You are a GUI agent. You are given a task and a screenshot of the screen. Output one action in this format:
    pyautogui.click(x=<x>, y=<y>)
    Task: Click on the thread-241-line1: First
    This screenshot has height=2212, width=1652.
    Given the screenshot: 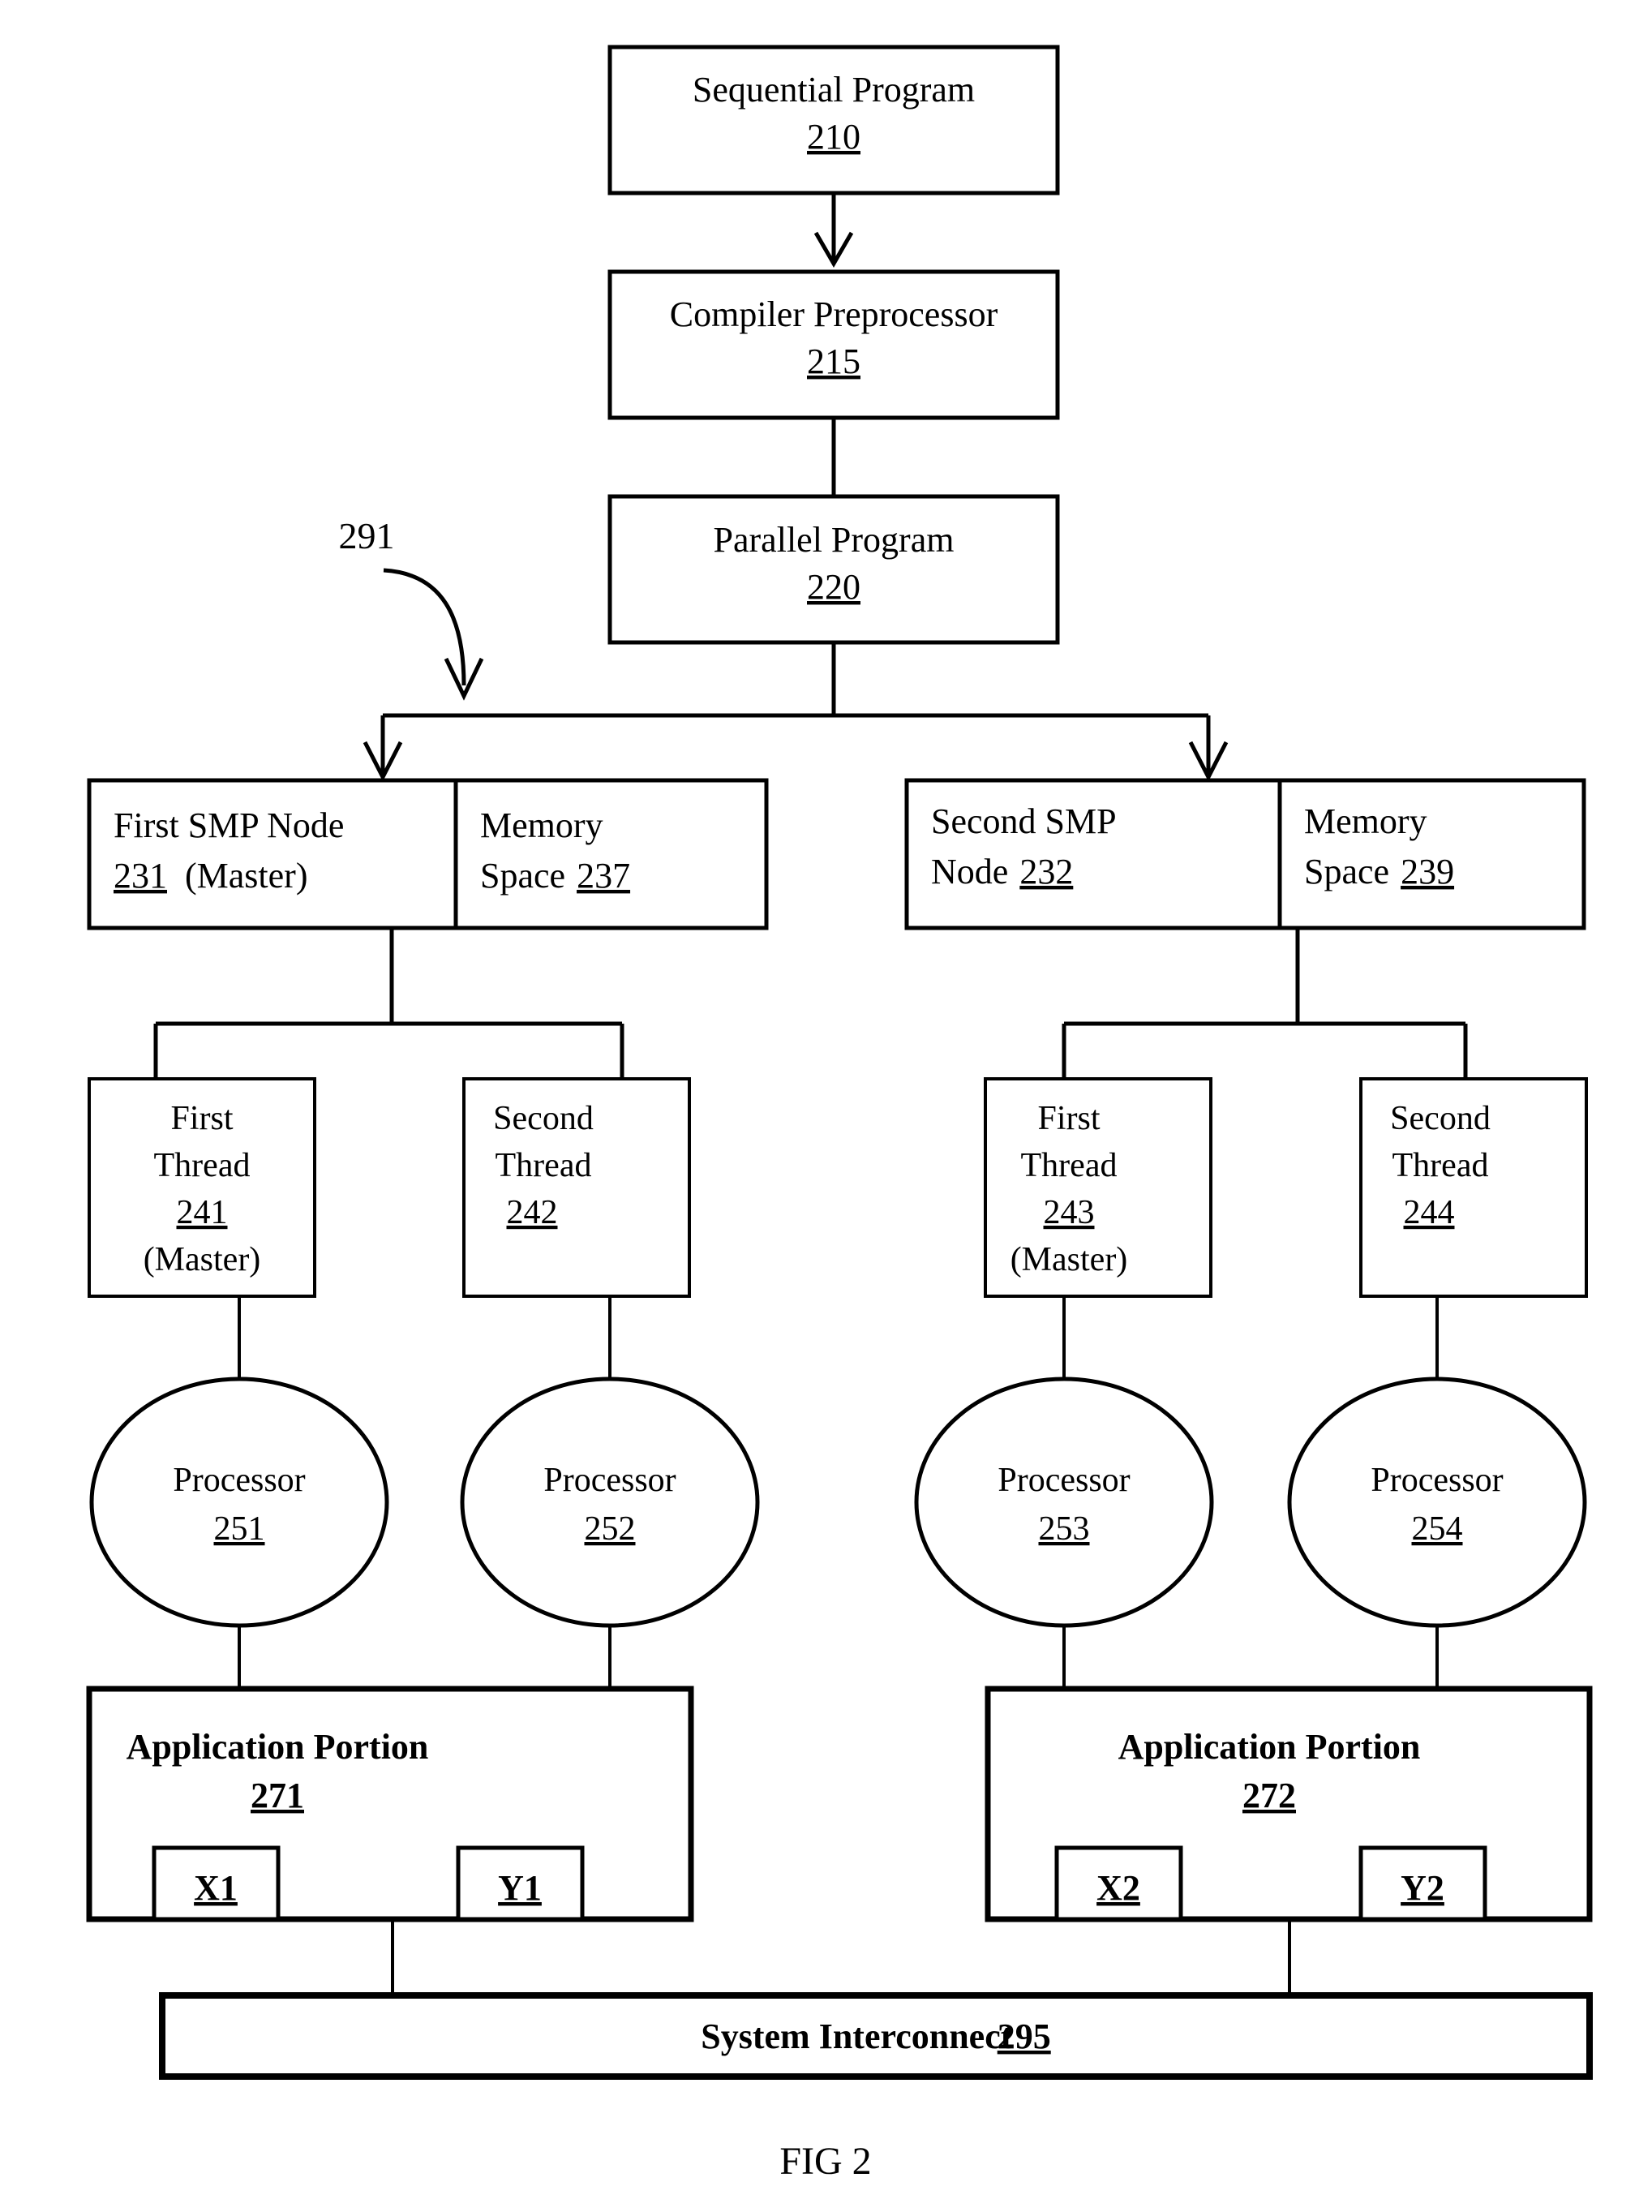 What is the action you would take?
    pyautogui.click(x=201, y=1118)
    